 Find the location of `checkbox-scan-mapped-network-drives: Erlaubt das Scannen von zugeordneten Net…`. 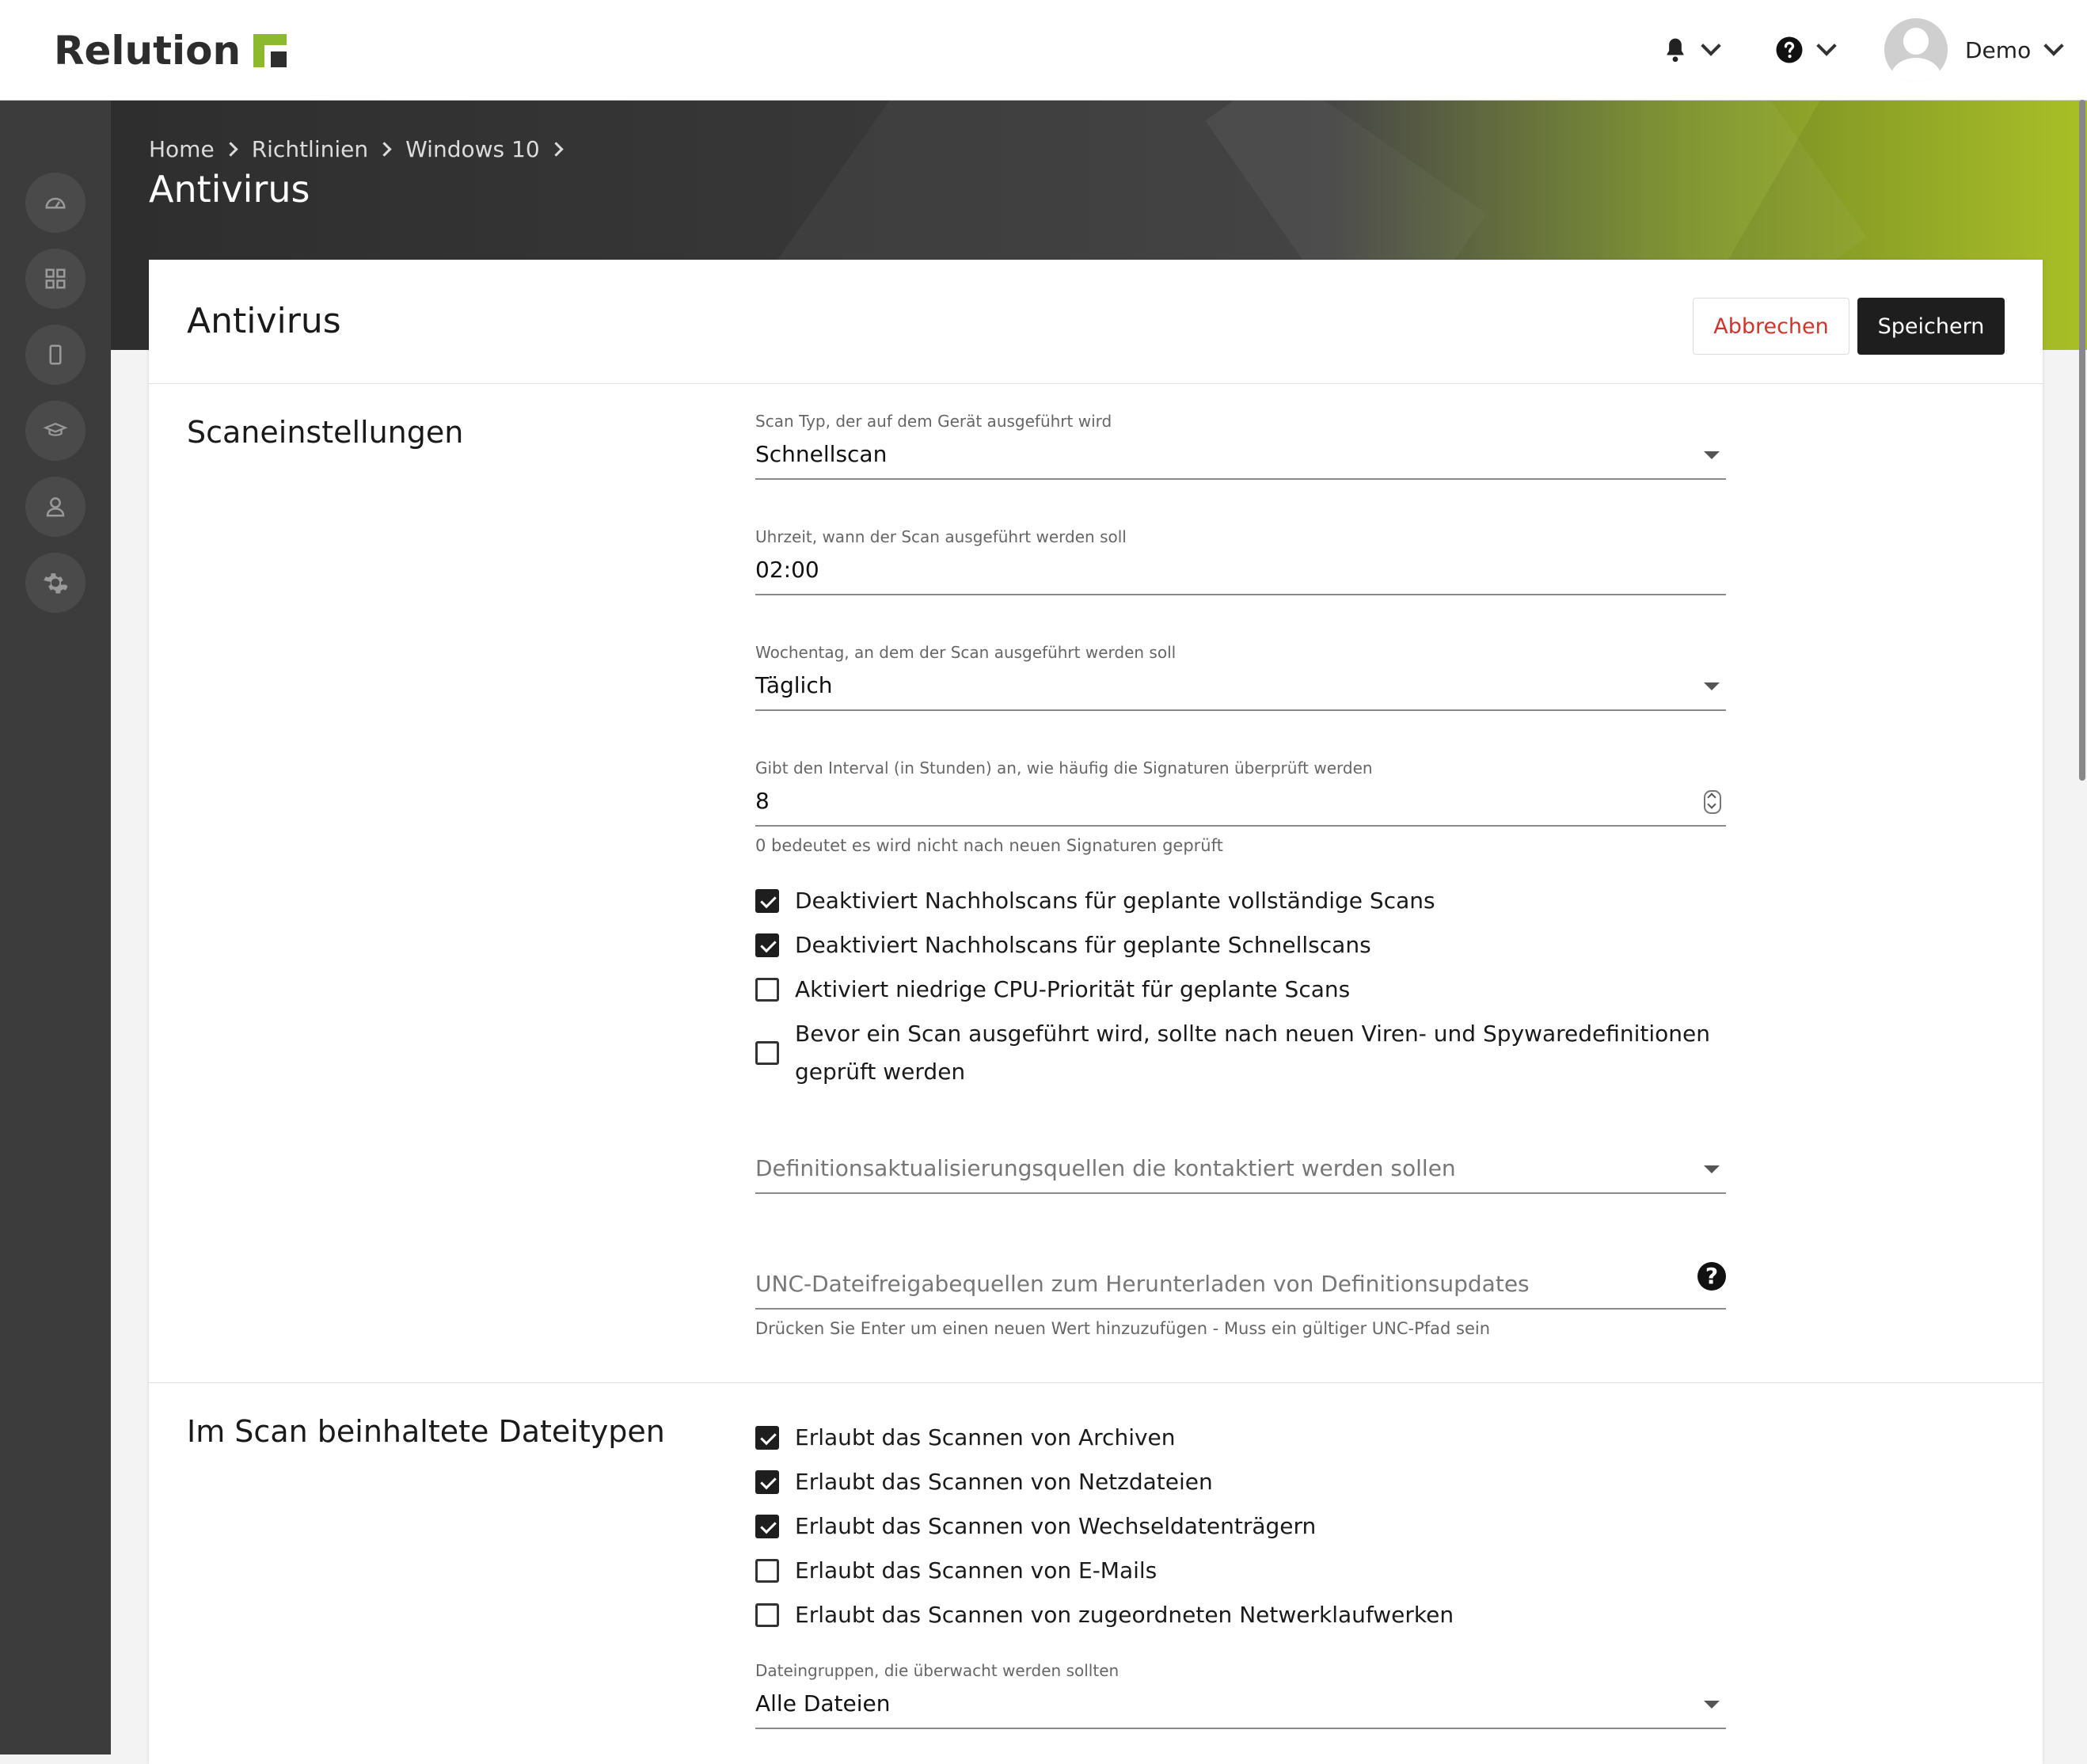

checkbox-scan-mapped-network-drives: Erlaubt das Scannen von zugeordneten Net… is located at coordinates (1262, 1615).